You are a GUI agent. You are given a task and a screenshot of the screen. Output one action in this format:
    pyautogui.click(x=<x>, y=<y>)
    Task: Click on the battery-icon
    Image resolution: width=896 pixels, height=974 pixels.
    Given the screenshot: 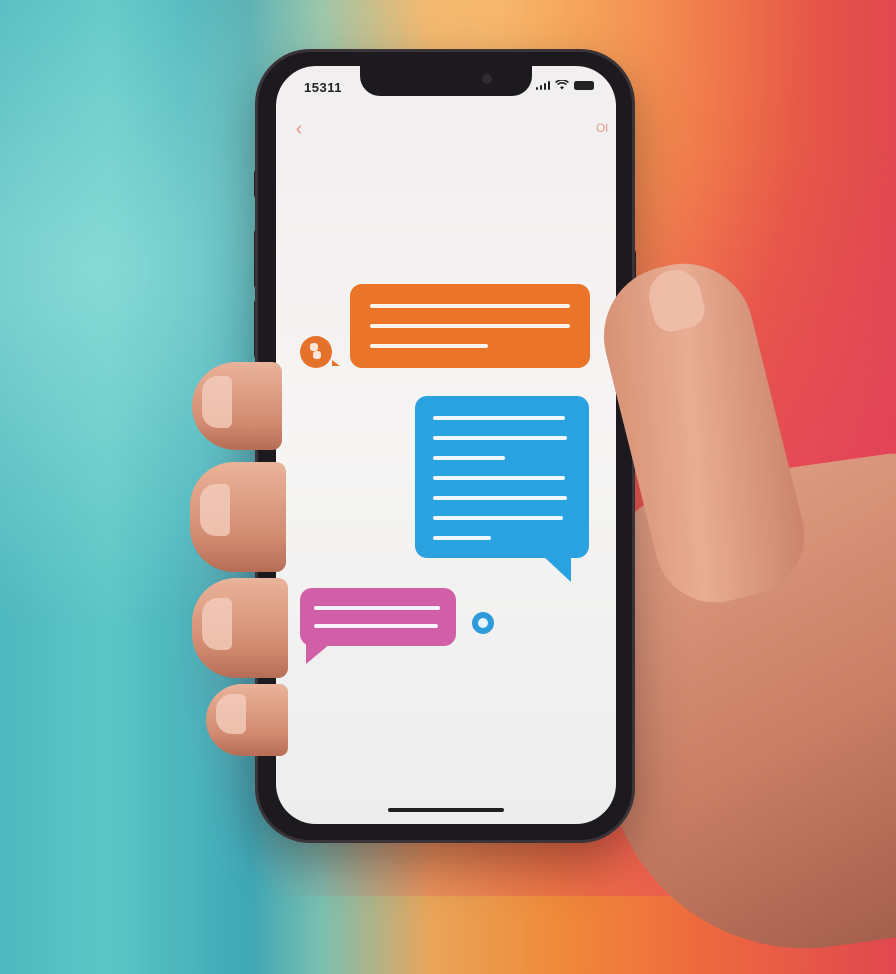 What is the action you would take?
    pyautogui.click(x=584, y=85)
    